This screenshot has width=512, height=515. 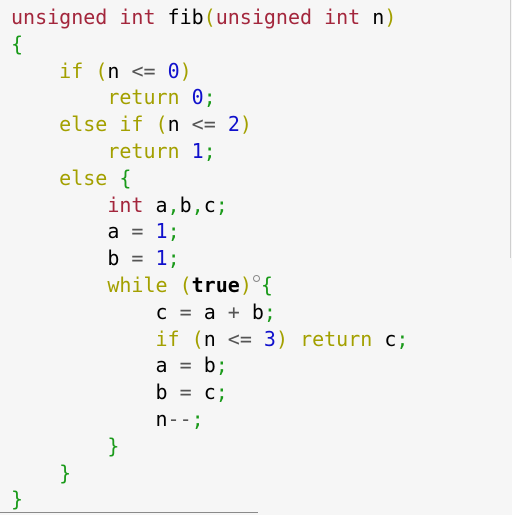 I want to click on code-line-18: }, so click(x=209, y=473).